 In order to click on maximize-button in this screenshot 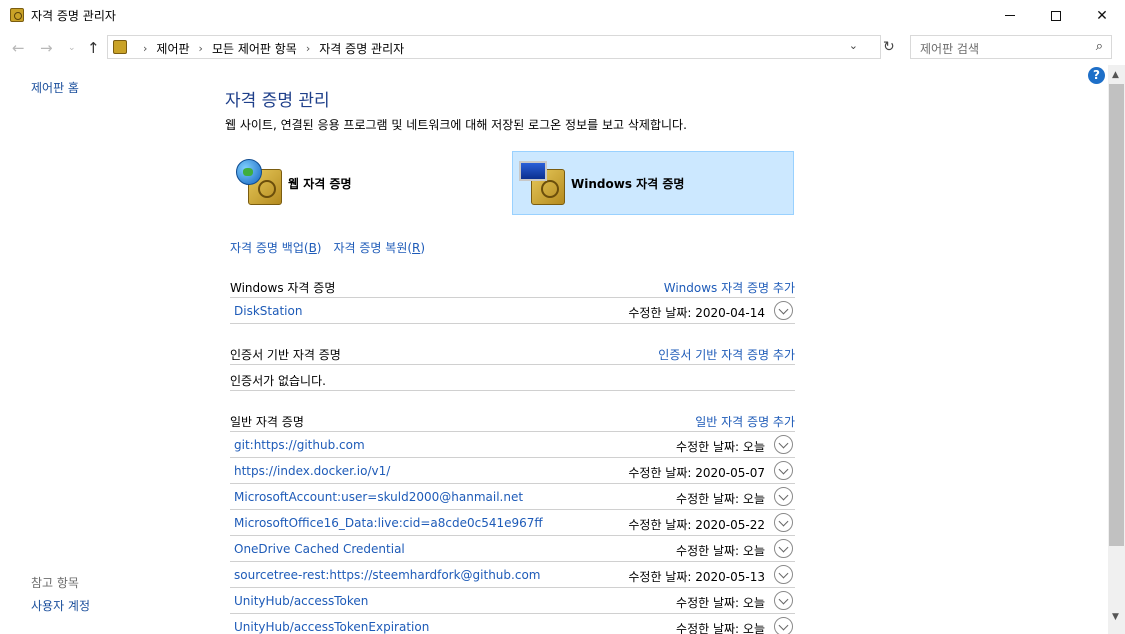, I will do `click(1056, 15)`.